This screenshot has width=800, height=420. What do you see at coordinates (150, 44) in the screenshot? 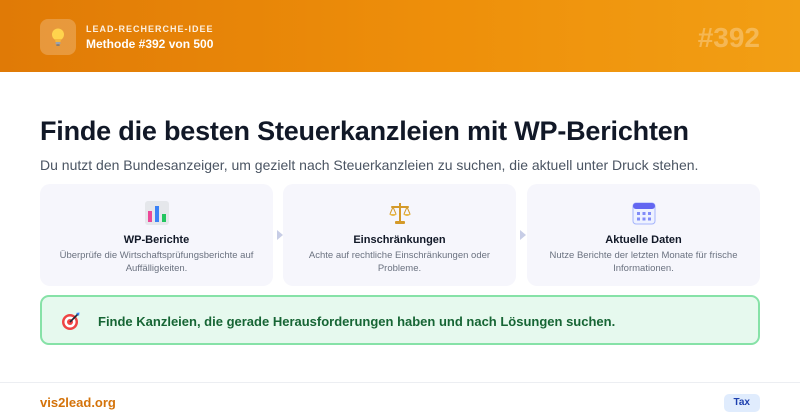
I see `method-label: Methode #392 von 500` at bounding box center [150, 44].